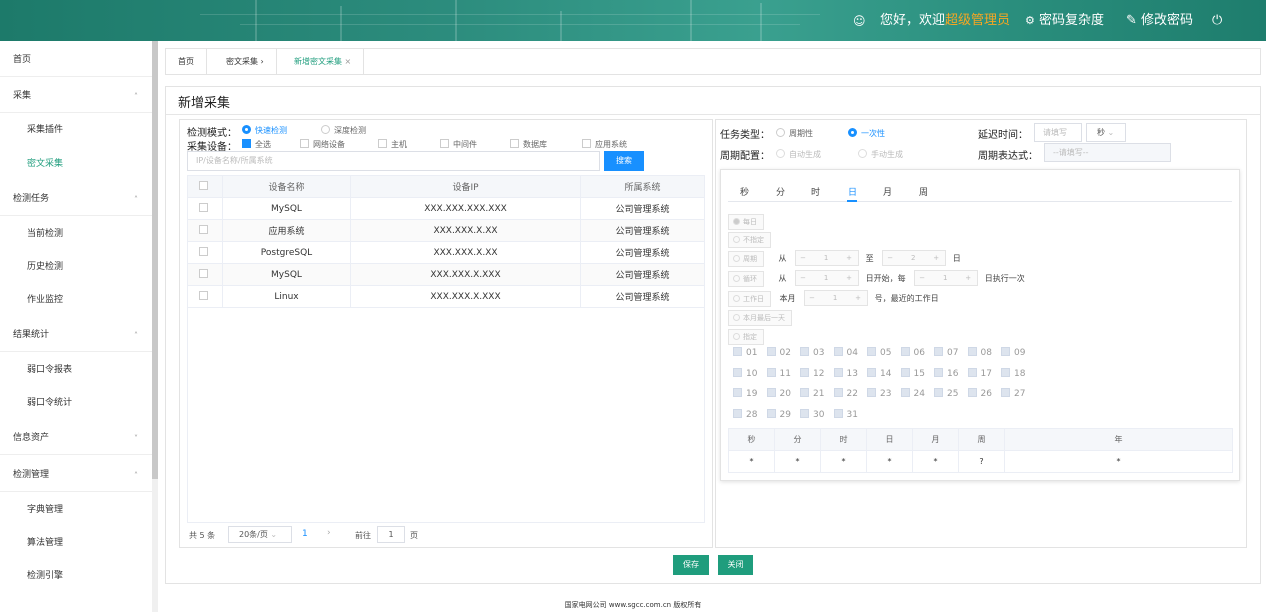 Image resolution: width=1266 pixels, height=612 pixels. Describe the element at coordinates (983, 393) in the screenshot. I see `day-checkbox: 26` at that location.